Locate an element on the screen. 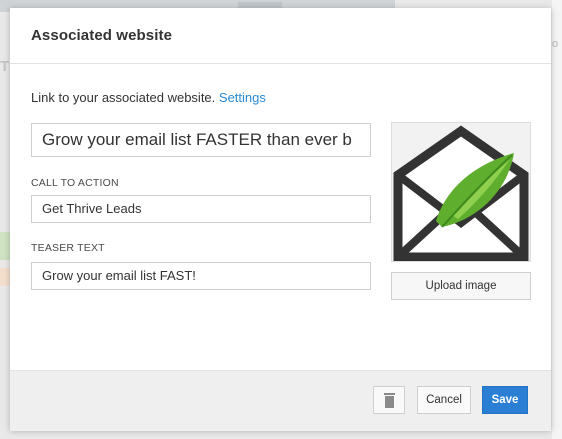 This screenshot has width=562, height=439. background-green-block is located at coordinates (5, 246).